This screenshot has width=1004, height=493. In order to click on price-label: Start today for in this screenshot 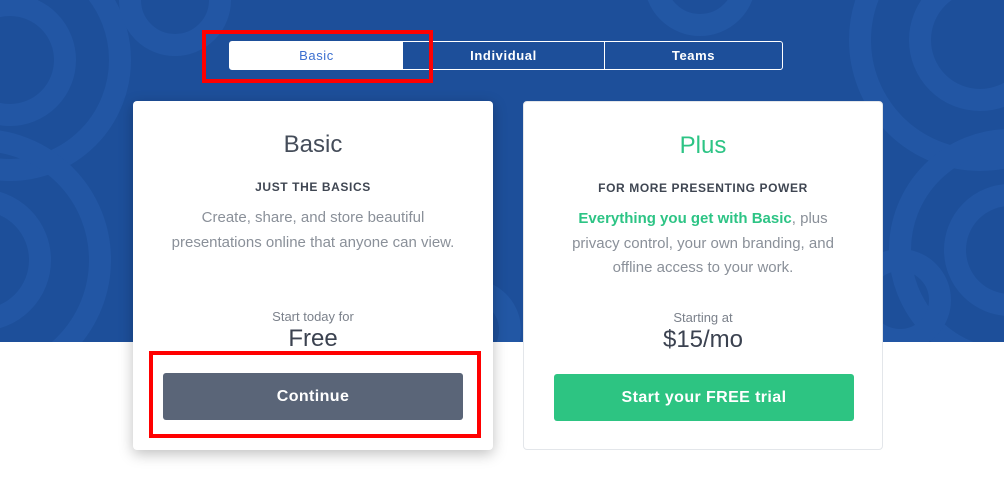, I will do `click(313, 316)`.